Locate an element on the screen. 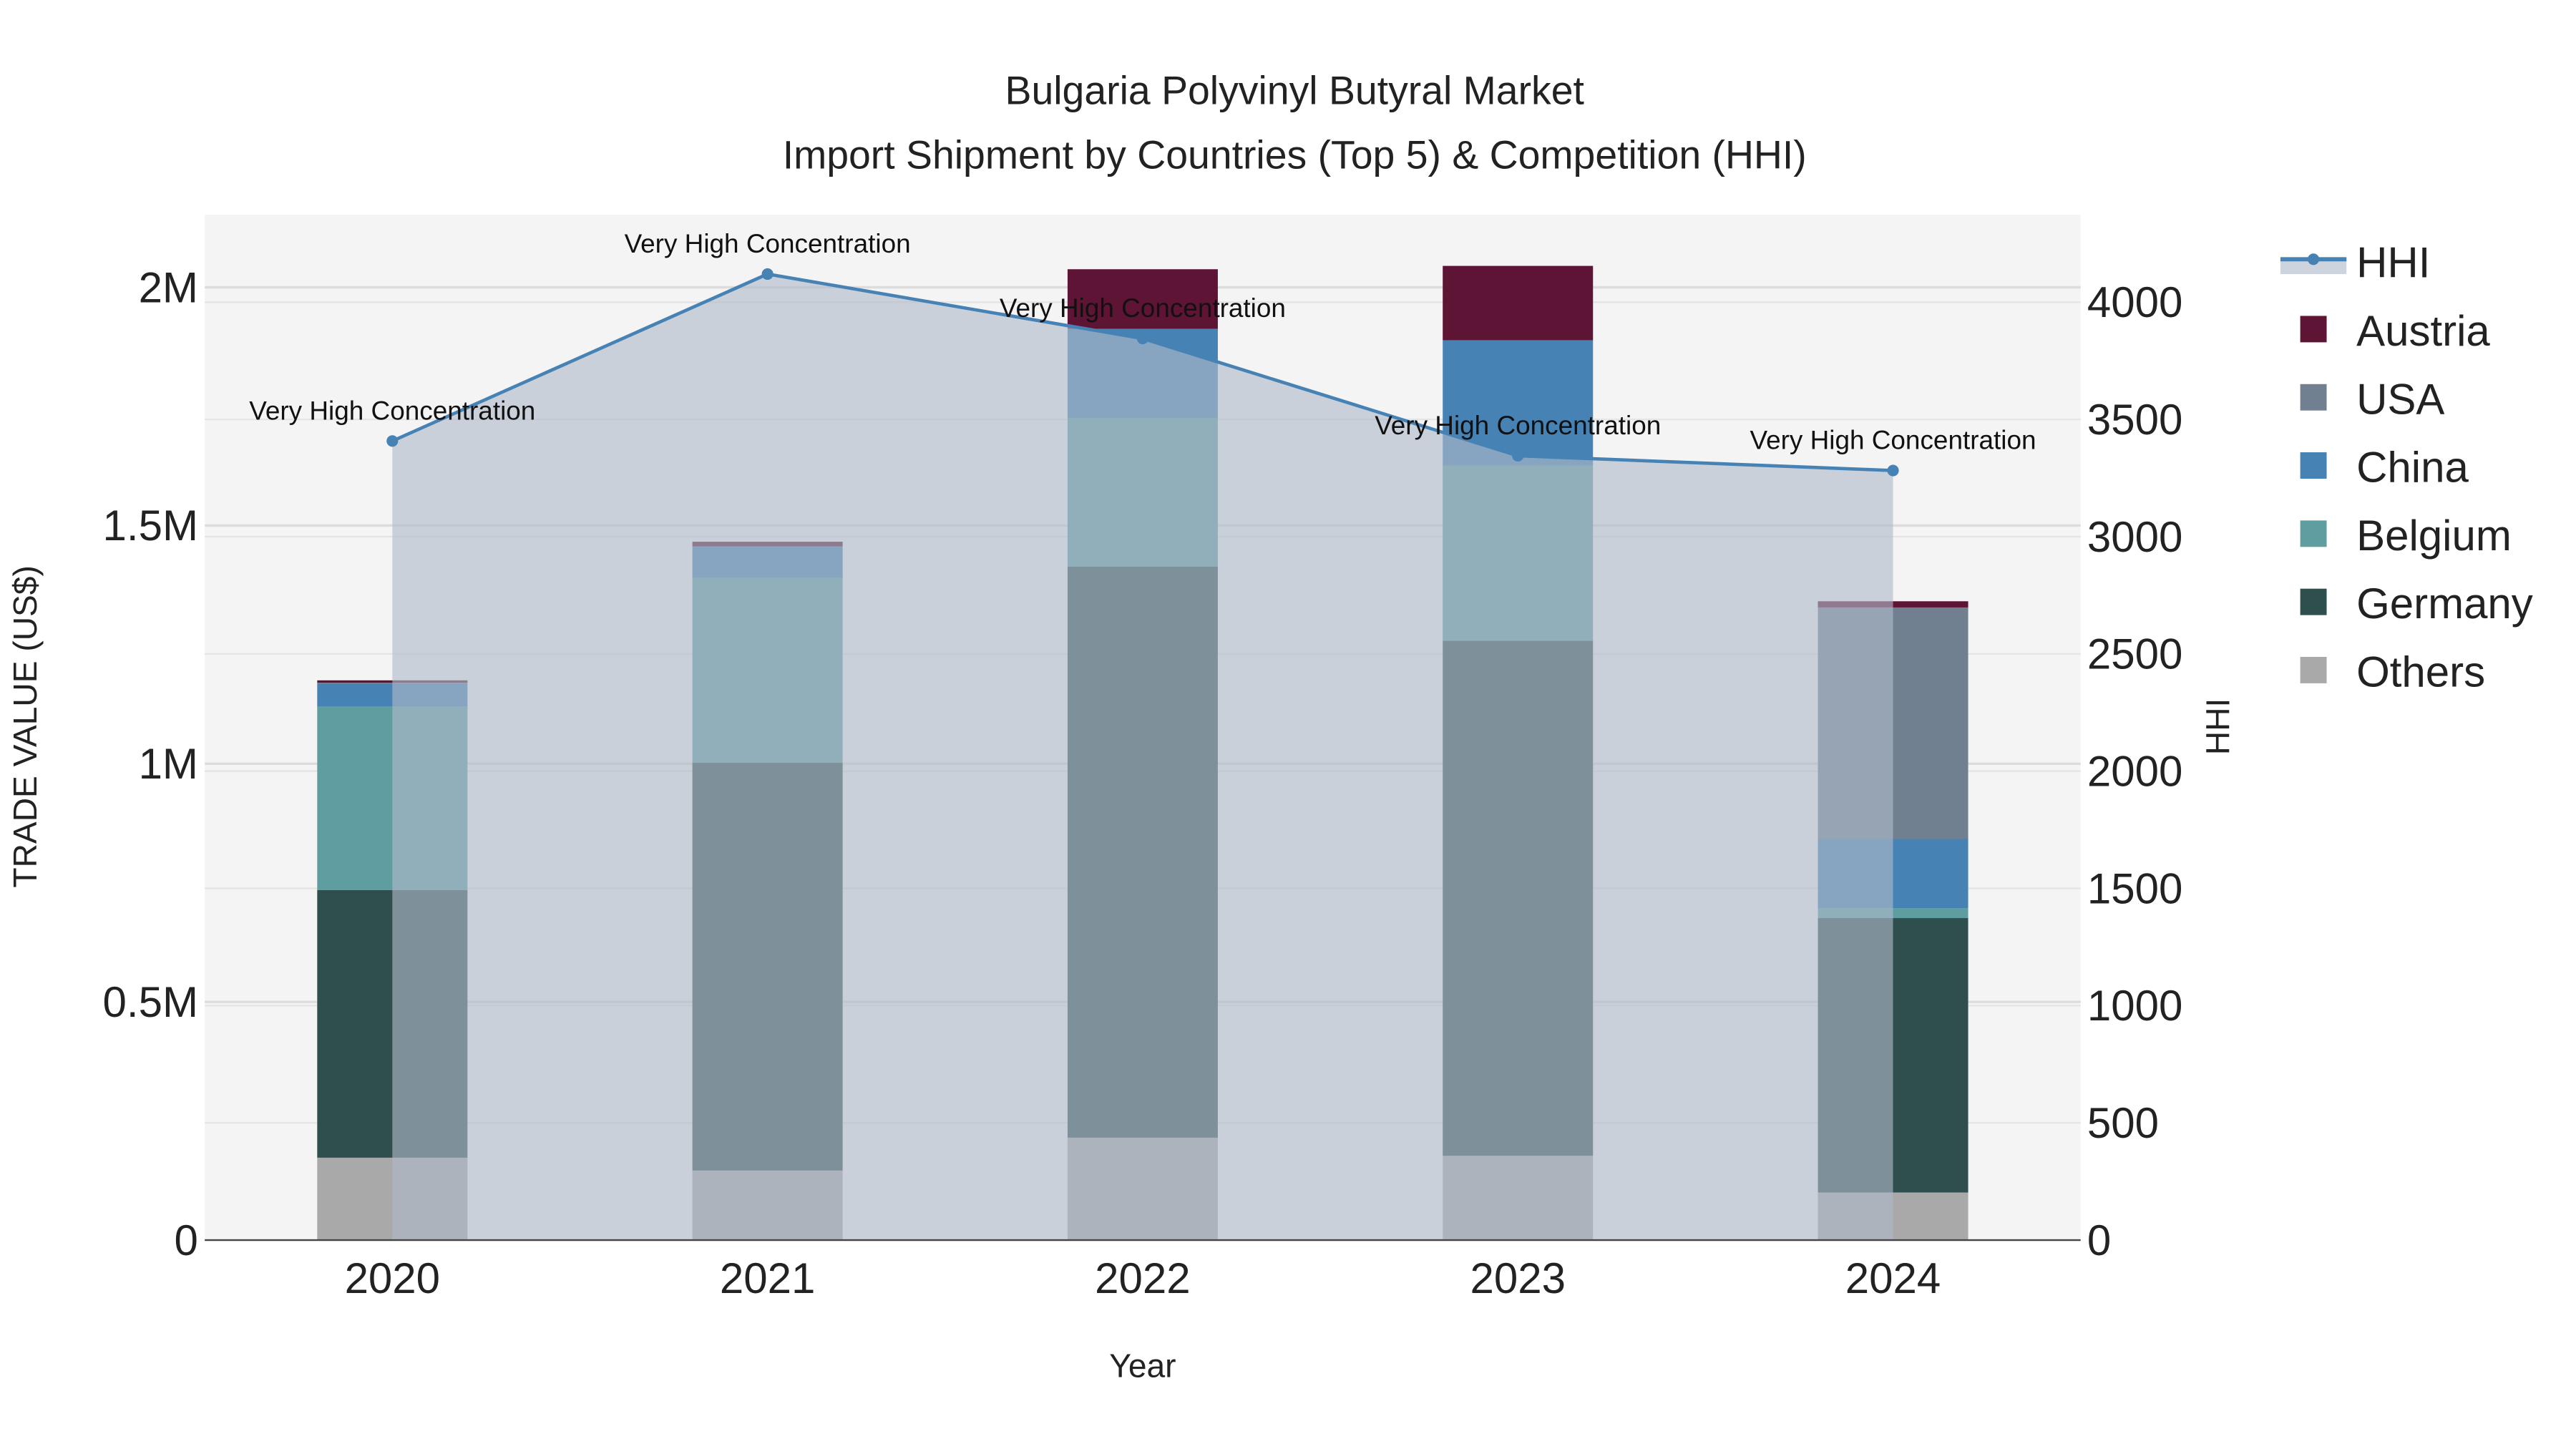 The image size is (2576, 1449). bar-austria-2023 is located at coordinates (1518, 303).